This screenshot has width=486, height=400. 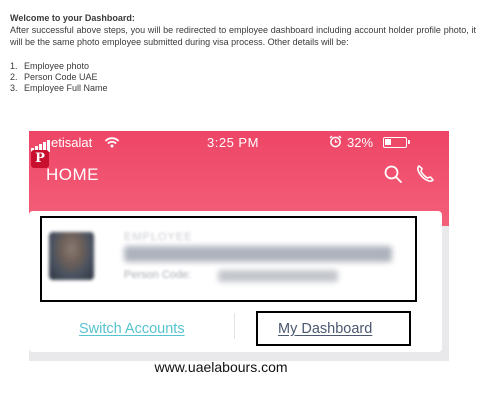 What do you see at coordinates (71, 256) in the screenshot?
I see `avatar` at bounding box center [71, 256].